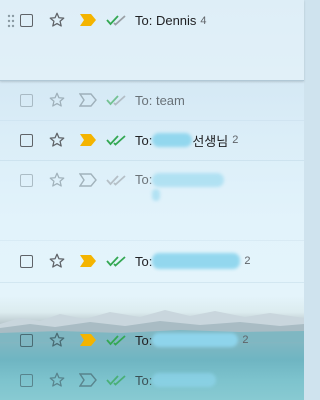 The width and height of the screenshot is (320, 400). What do you see at coordinates (11, 21) in the screenshot?
I see `drag-handle-icon` at bounding box center [11, 21].